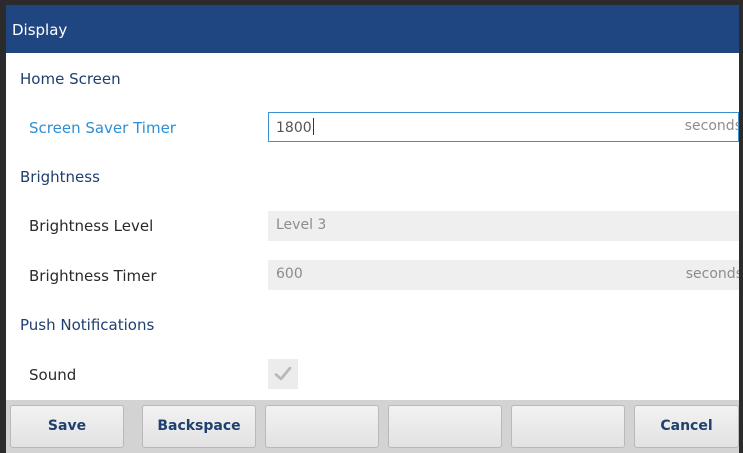 The width and height of the screenshot is (743, 453). What do you see at coordinates (686, 426) in the screenshot?
I see `cancel-button: Cancel` at bounding box center [686, 426].